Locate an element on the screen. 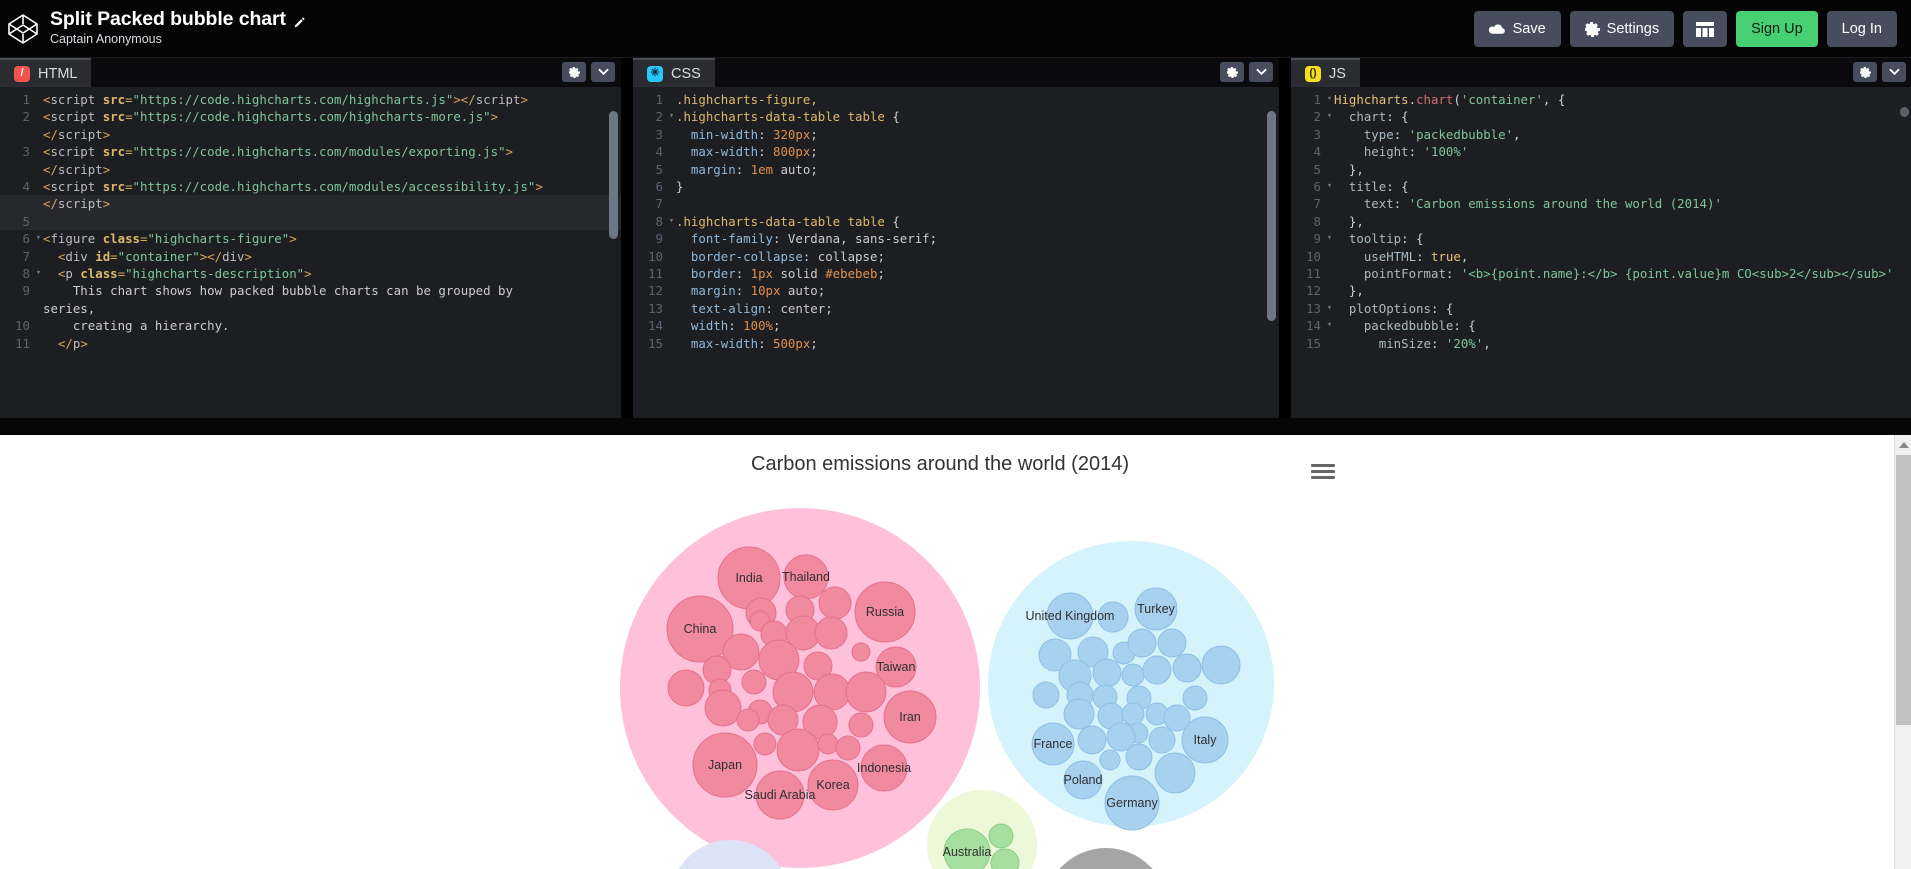  tab-html: / HTML is located at coordinates (46, 72).